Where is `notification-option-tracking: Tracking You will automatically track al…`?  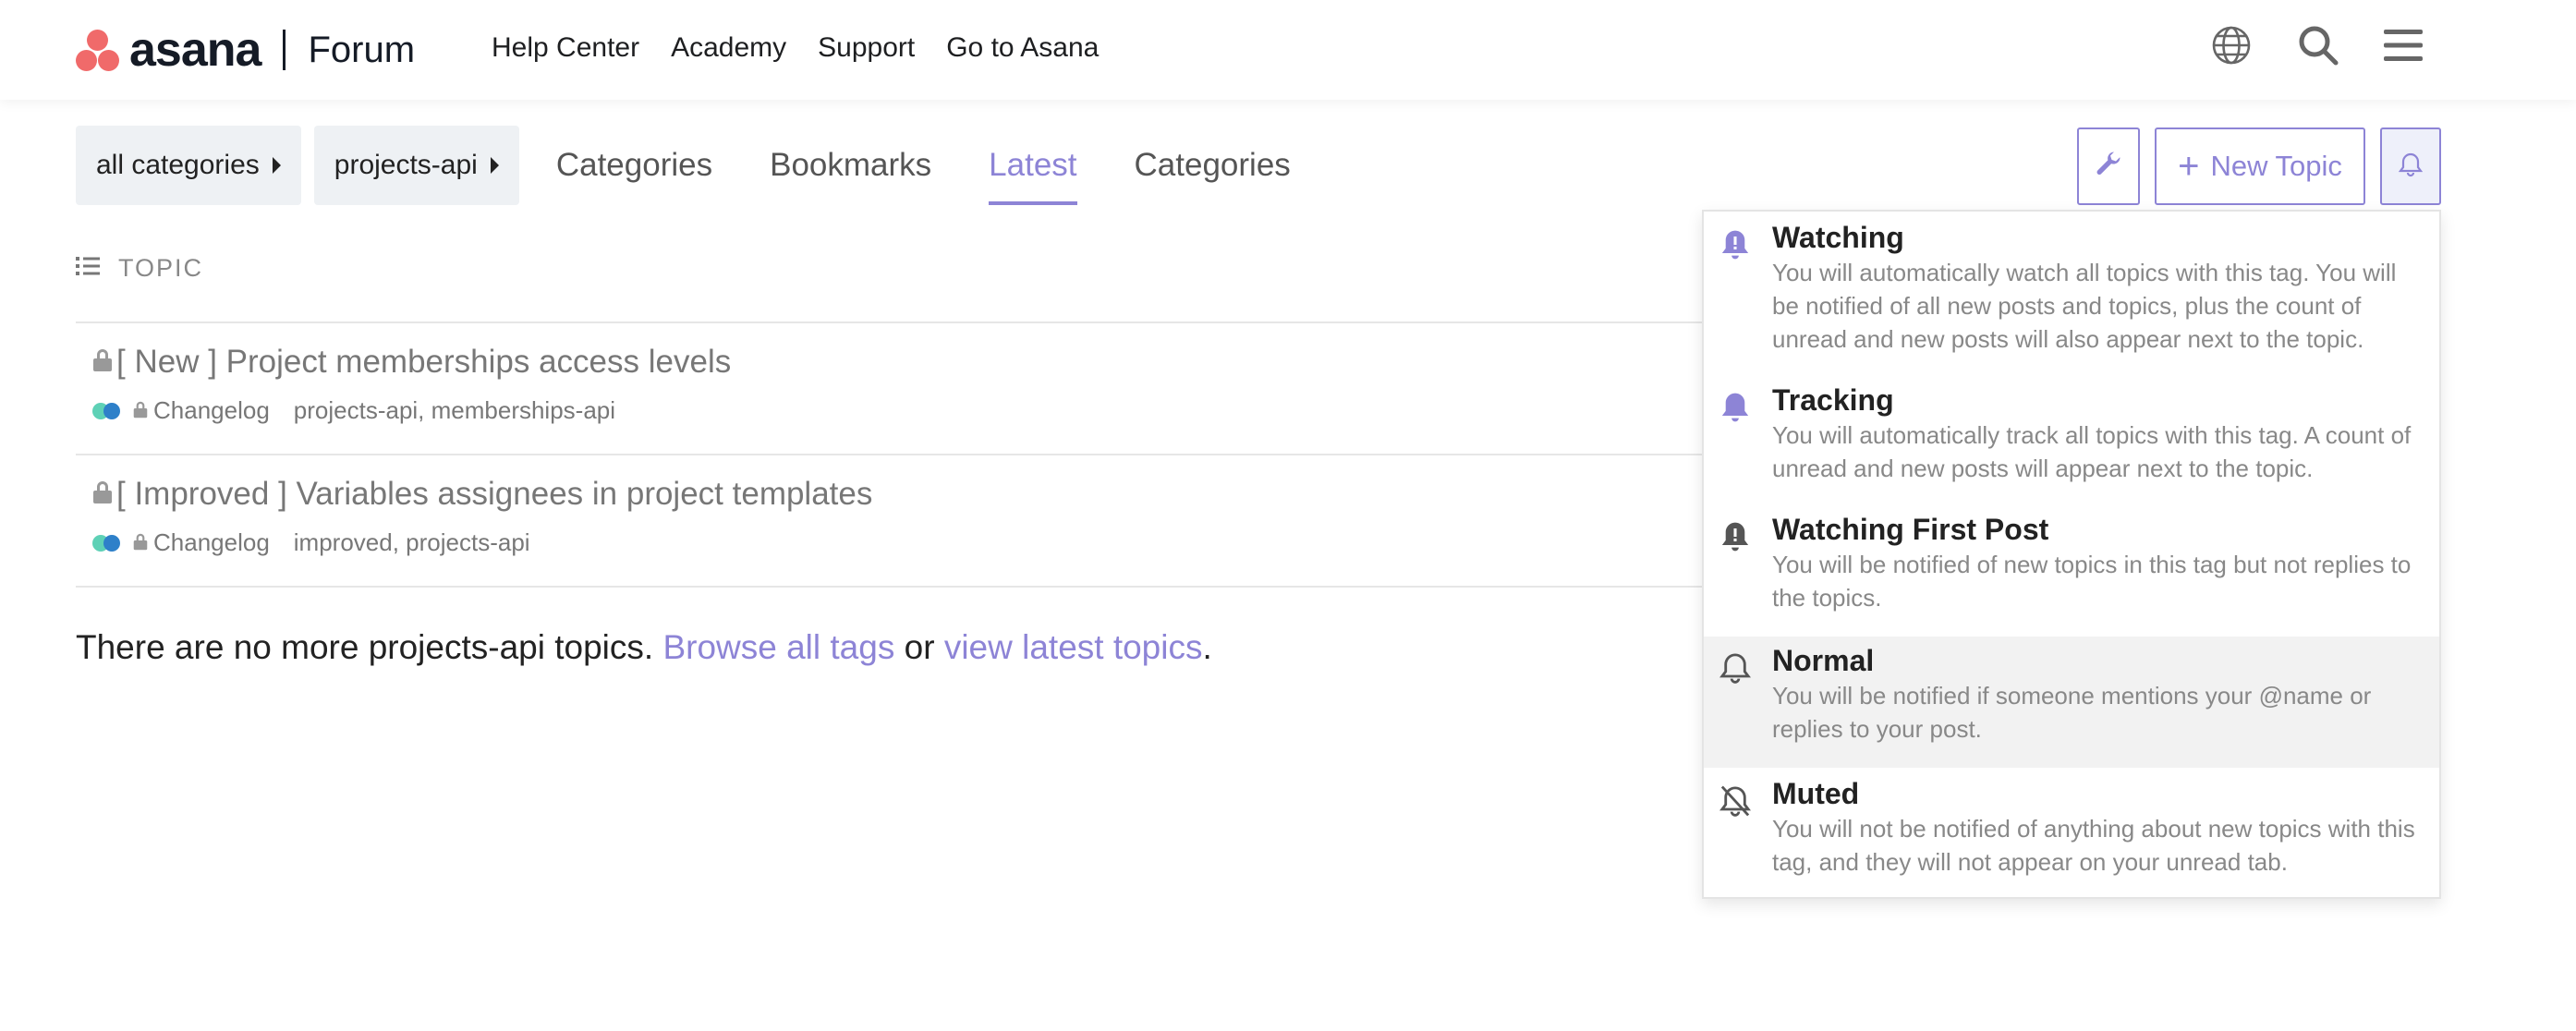 notification-option-tracking: Tracking You will automatically track al… is located at coordinates (2071, 433).